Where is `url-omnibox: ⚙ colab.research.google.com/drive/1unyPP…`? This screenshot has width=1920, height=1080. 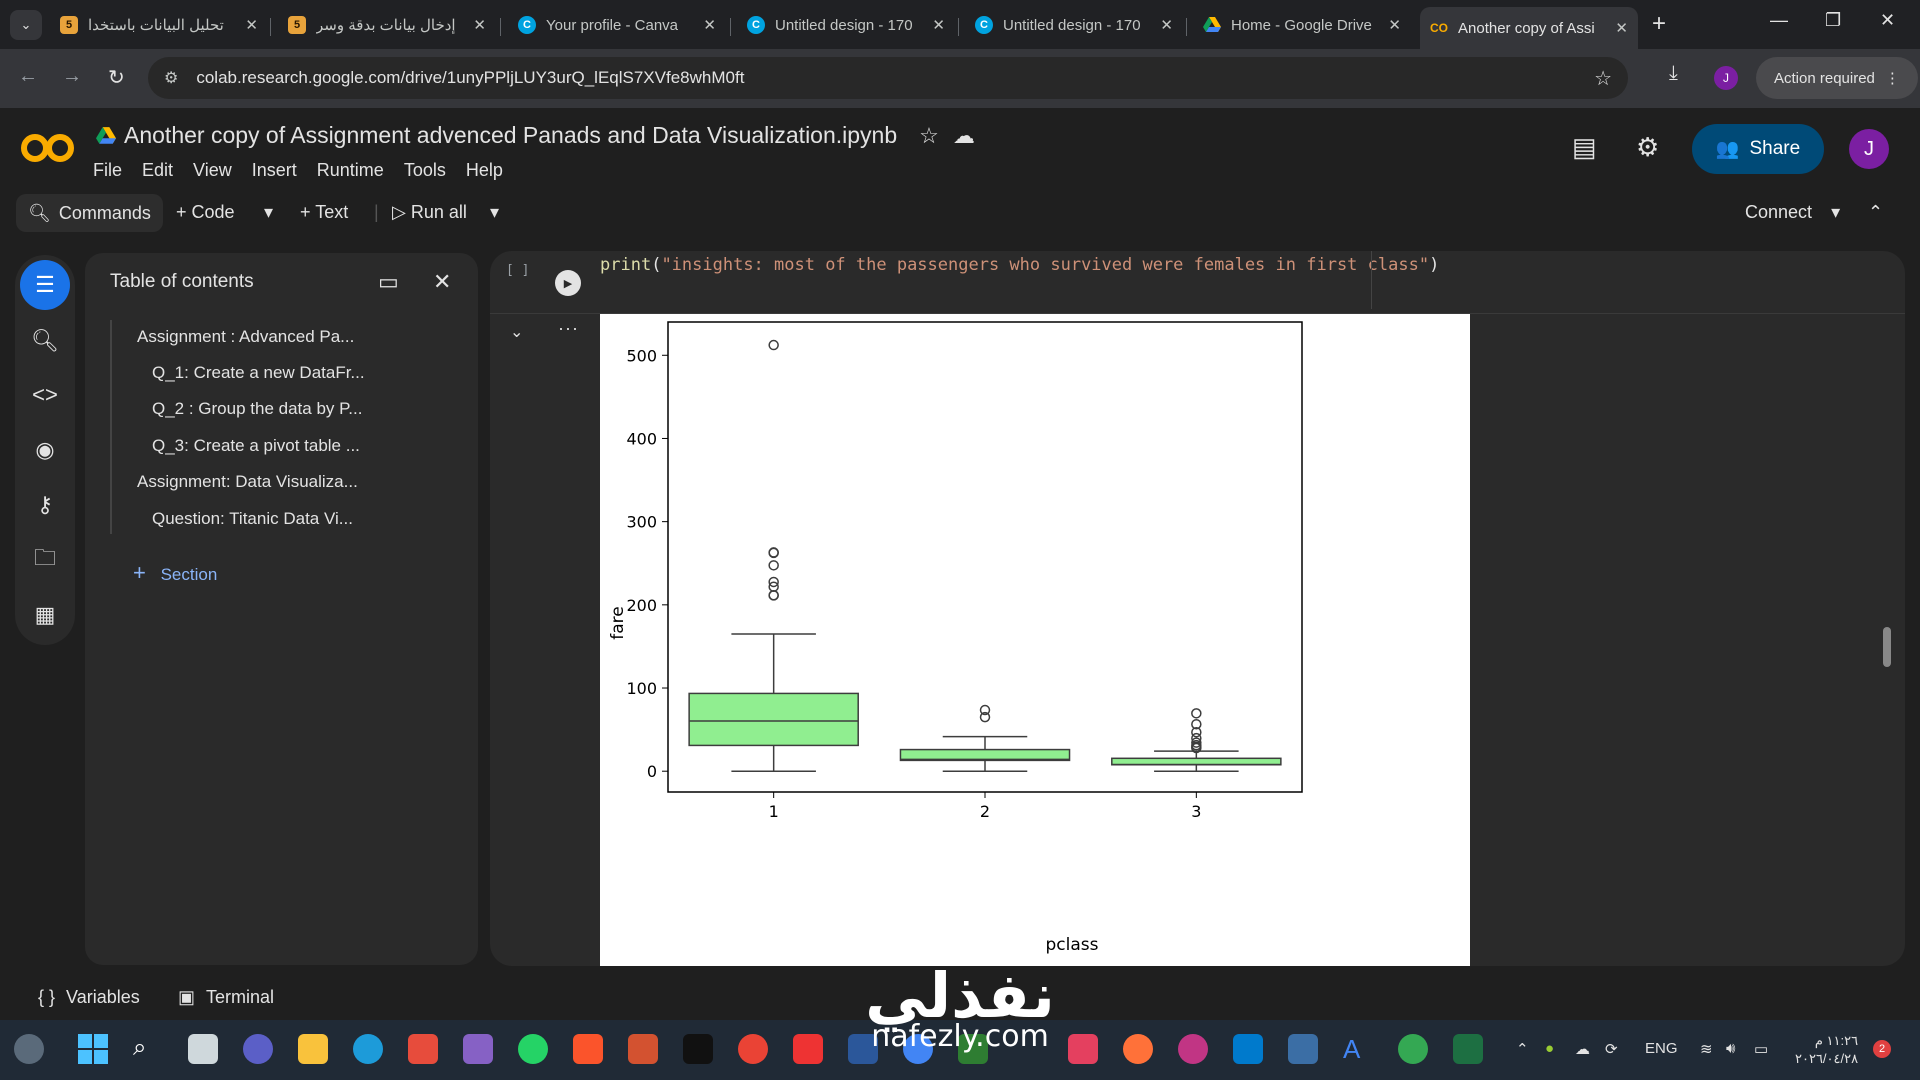
url-omnibox: ⚙ colab.research.google.com/drive/1unyPP… is located at coordinates (888, 78).